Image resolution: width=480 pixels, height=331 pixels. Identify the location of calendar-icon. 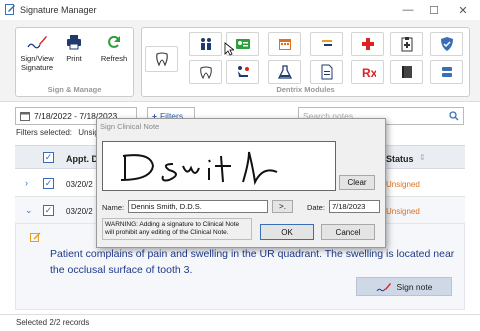
(284, 44).